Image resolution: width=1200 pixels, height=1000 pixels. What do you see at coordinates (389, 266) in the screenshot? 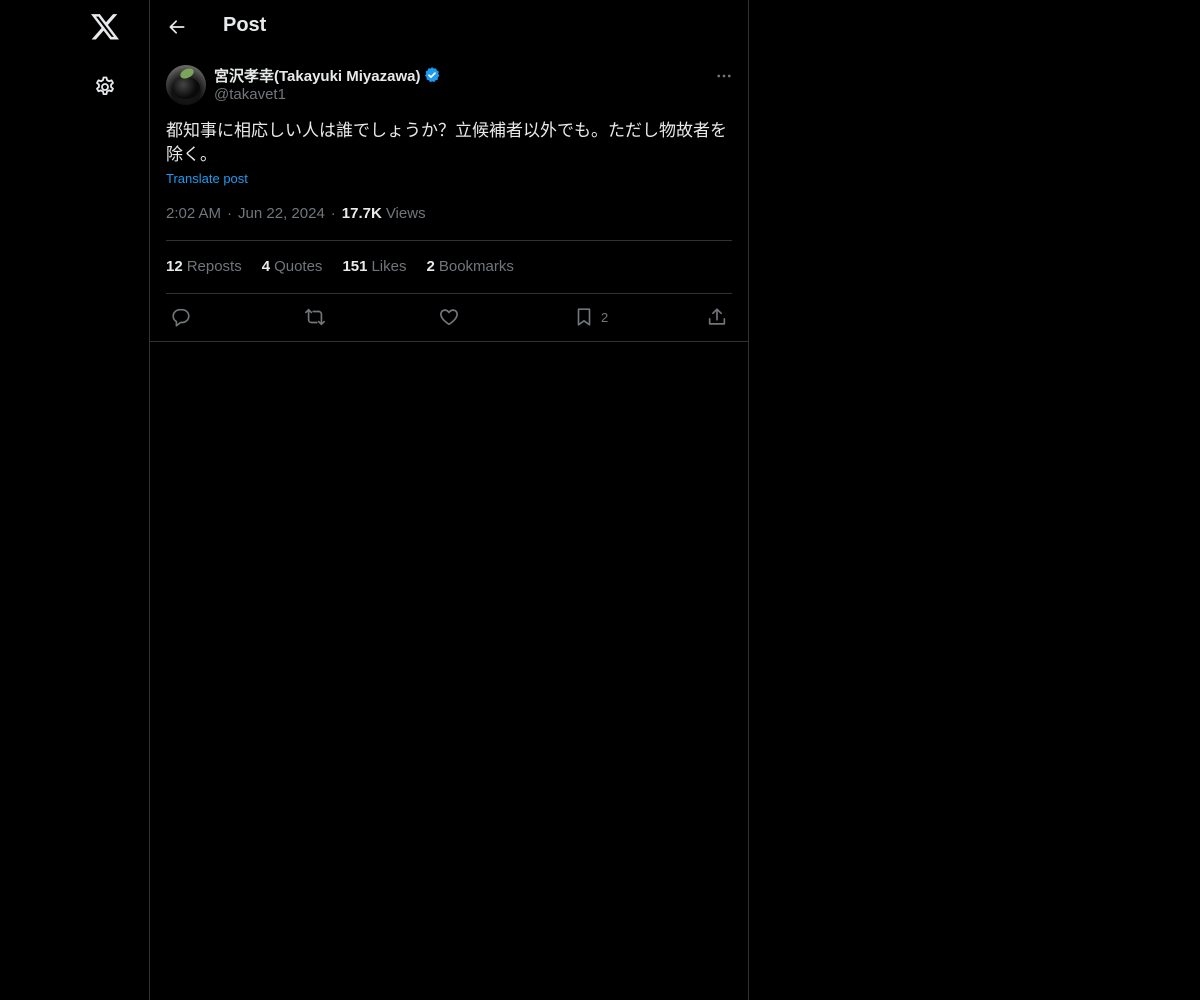
I see `likes-label: Likes` at bounding box center [389, 266].